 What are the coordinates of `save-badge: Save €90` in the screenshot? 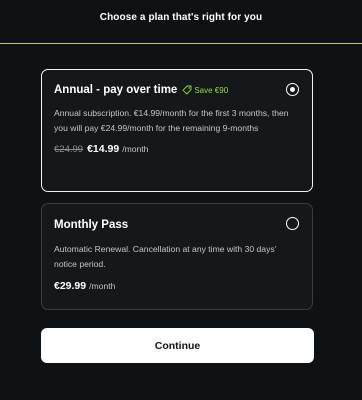 It's located at (205, 90).